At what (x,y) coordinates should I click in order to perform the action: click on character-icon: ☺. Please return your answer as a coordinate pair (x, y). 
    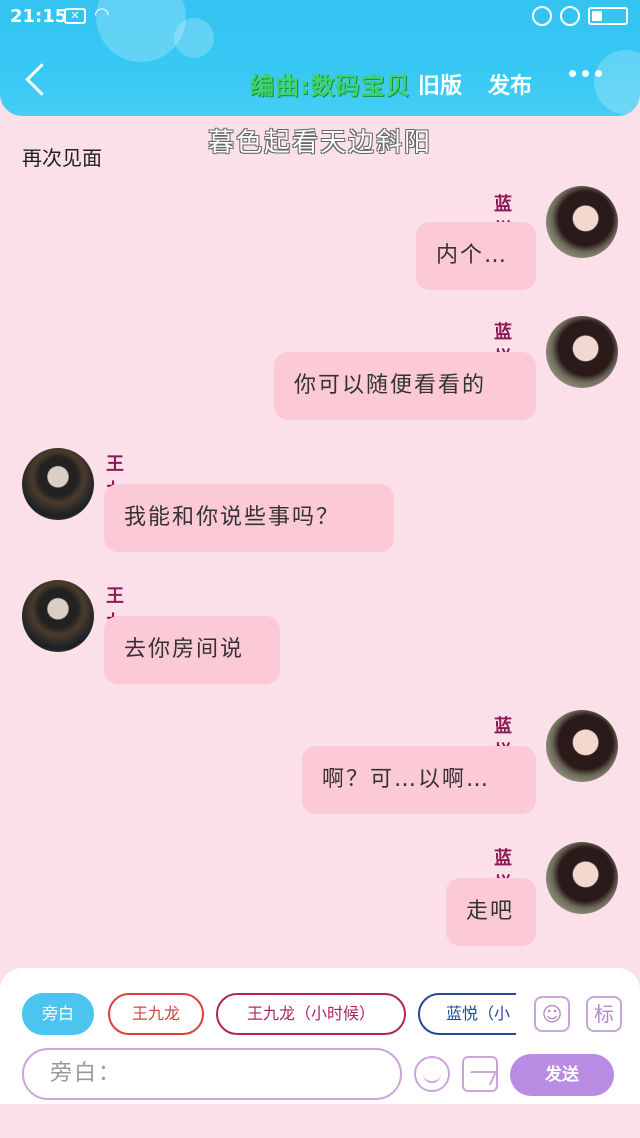
    Looking at the image, I should click on (552, 1014).